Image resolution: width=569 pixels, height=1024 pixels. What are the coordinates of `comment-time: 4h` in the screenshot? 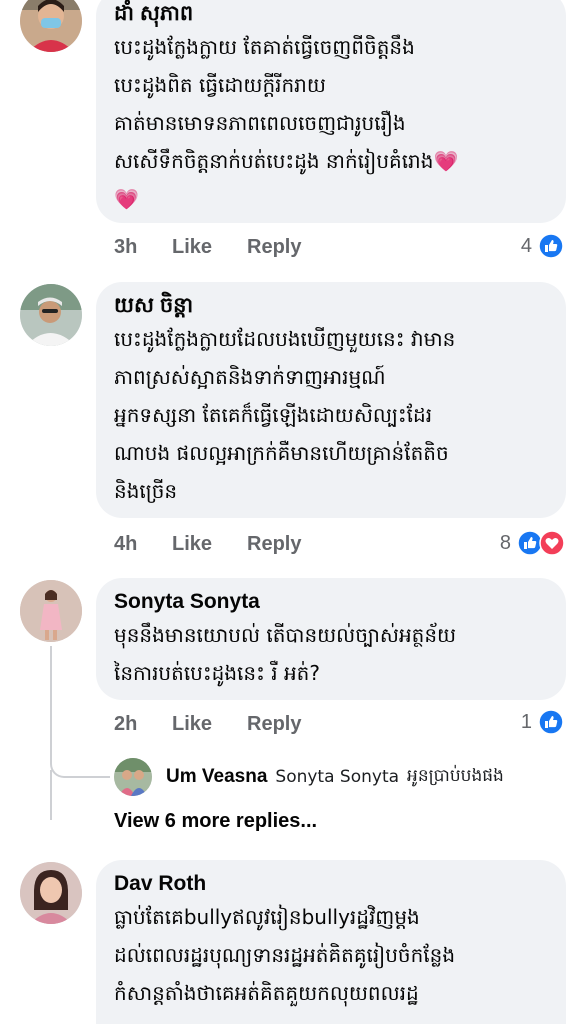 It's located at (143, 544).